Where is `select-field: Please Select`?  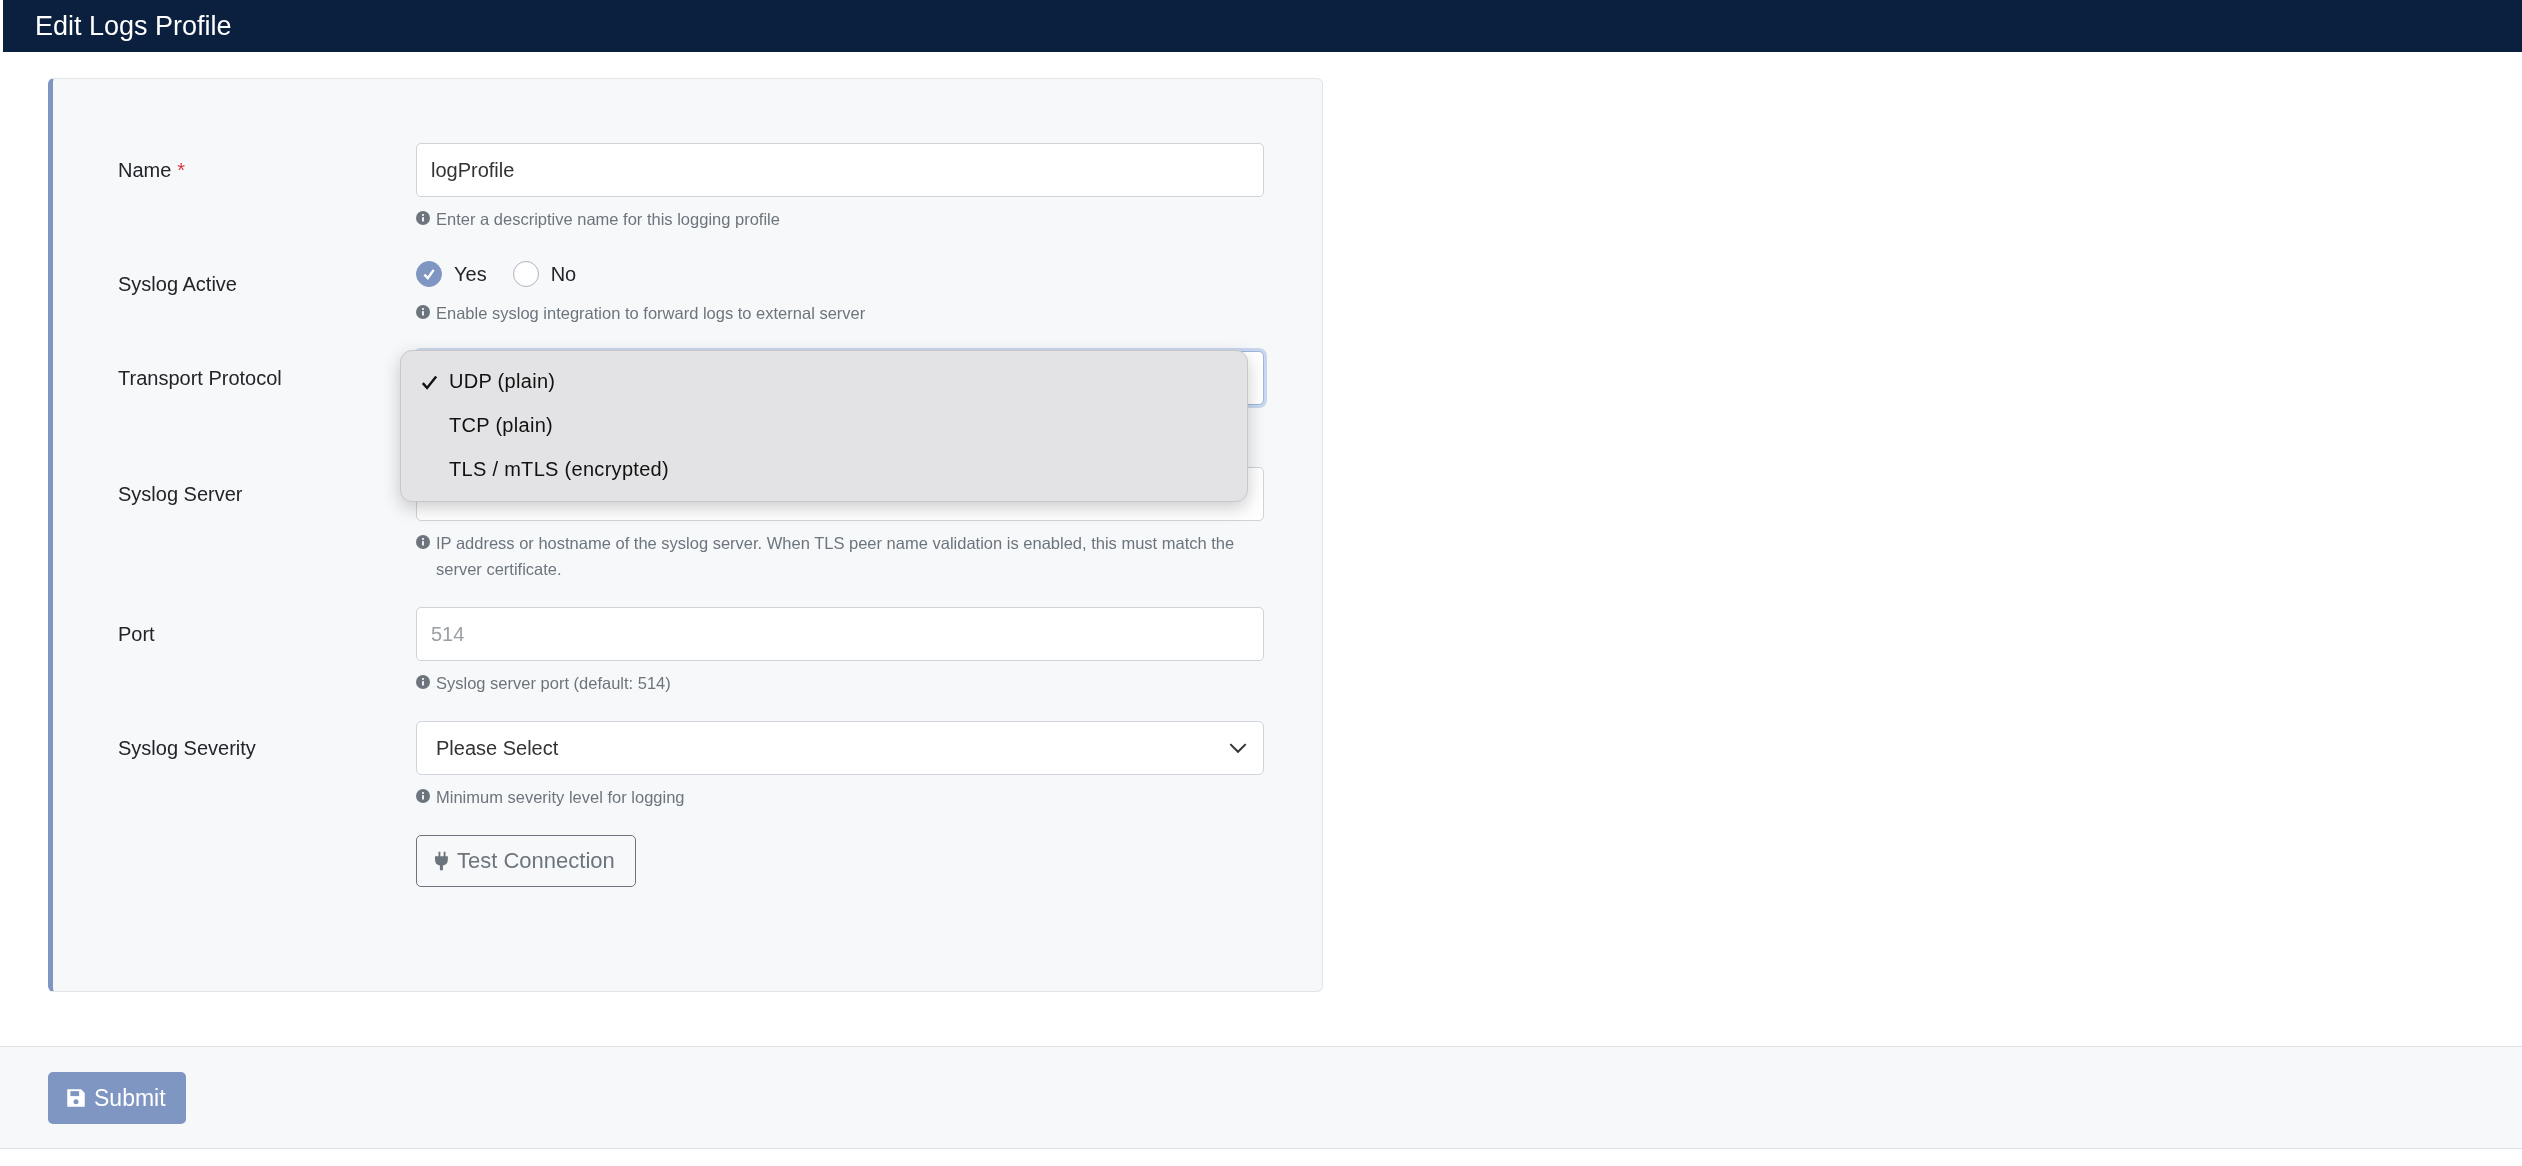 select-field: Please Select is located at coordinates (840, 748).